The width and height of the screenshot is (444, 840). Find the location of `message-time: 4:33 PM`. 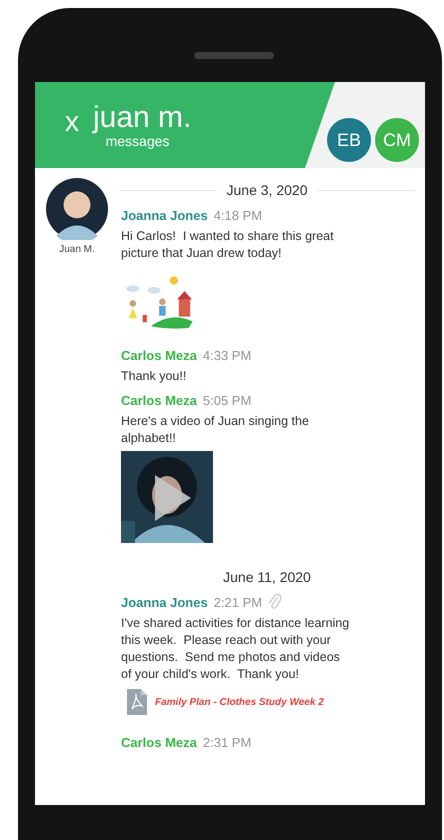

message-time: 4:33 PM is located at coordinates (227, 355).